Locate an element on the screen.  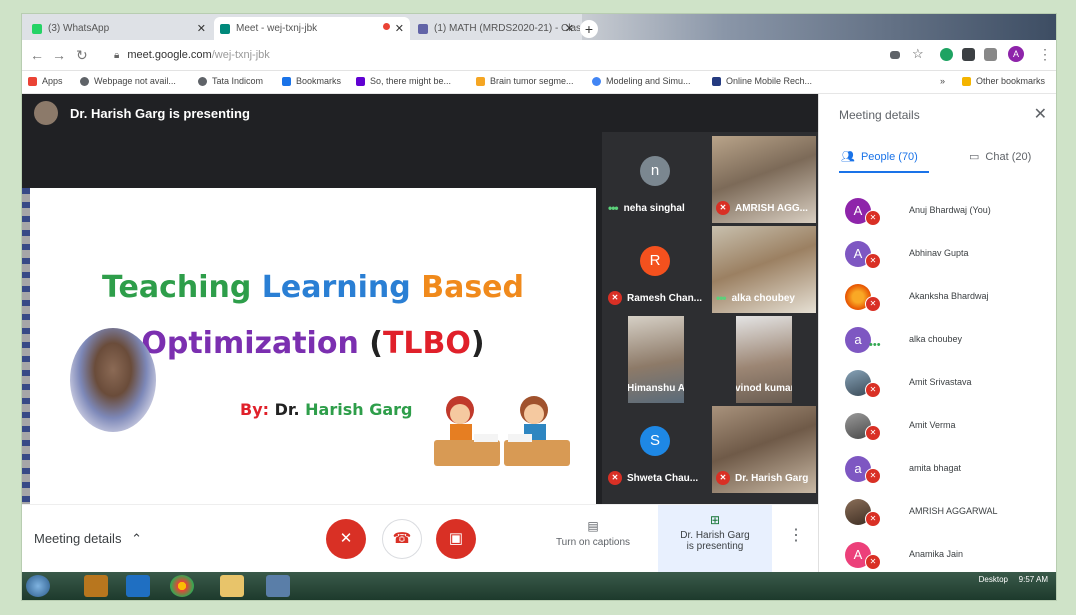
participant-tile: ••• alka choubey is located at coordinates (764, 269).